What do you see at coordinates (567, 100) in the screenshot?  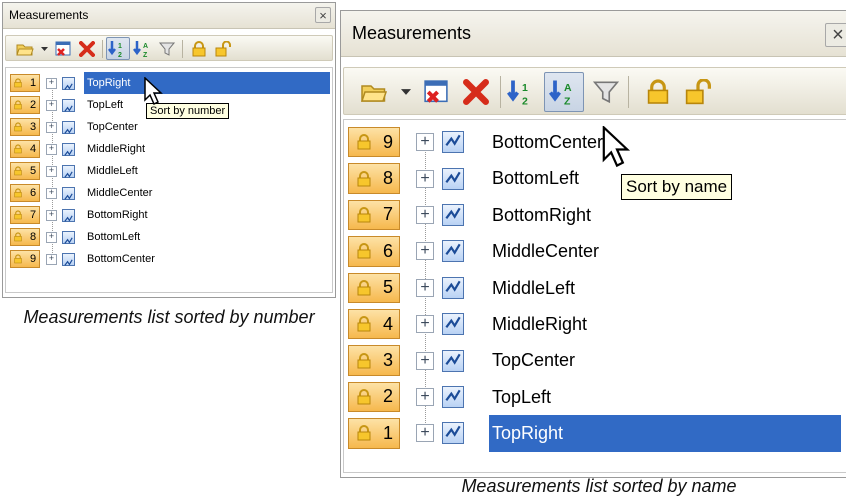 I see `svg-text: Z` at bounding box center [567, 100].